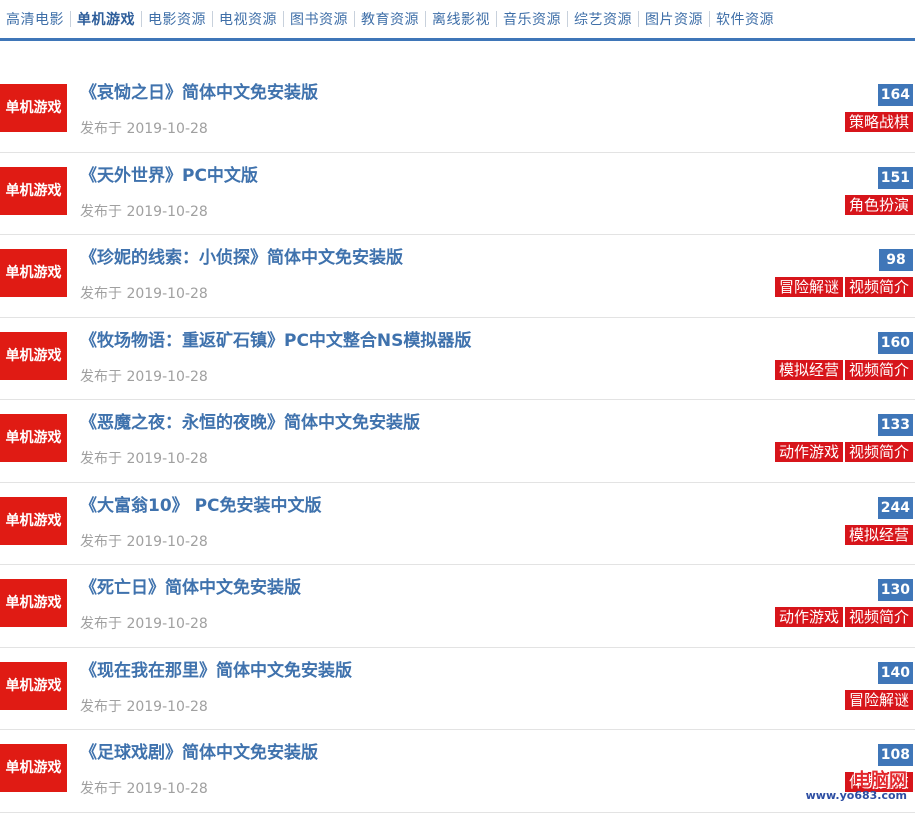 The image size is (915, 813). Describe the element at coordinates (241, 255) in the screenshot. I see `item-title-link: 《珍妮的线索：小侦探》简体中文免安装版` at that location.